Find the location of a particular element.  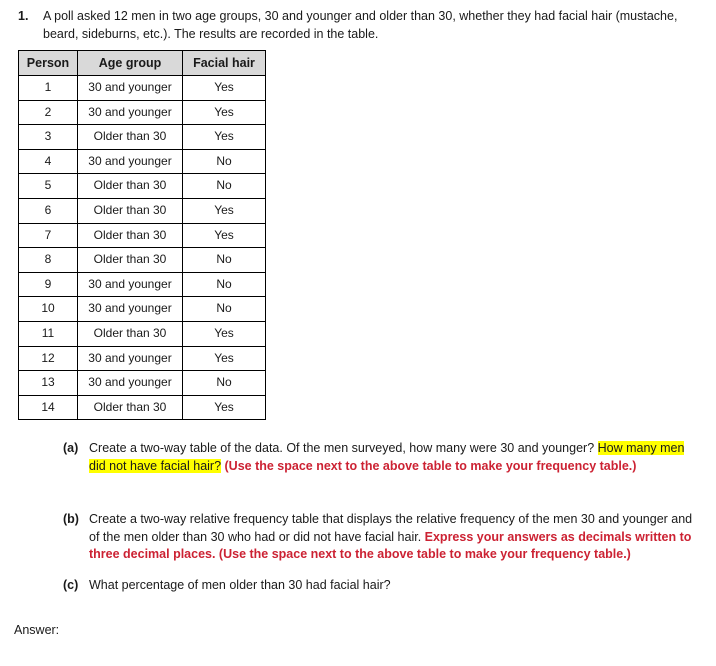

column-header-age-group: Age group is located at coordinates (130, 63).